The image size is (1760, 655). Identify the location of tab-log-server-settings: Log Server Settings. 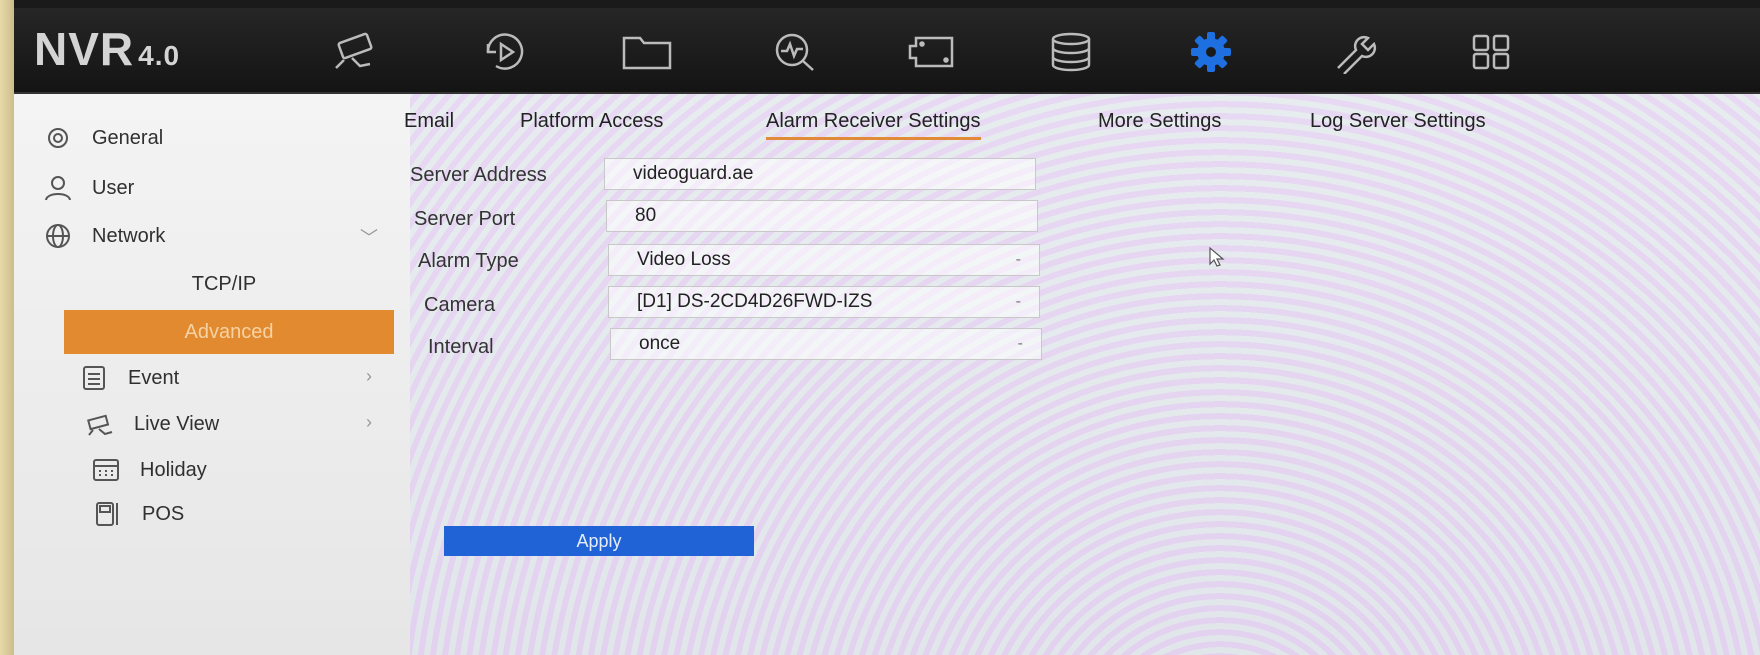
(1398, 121).